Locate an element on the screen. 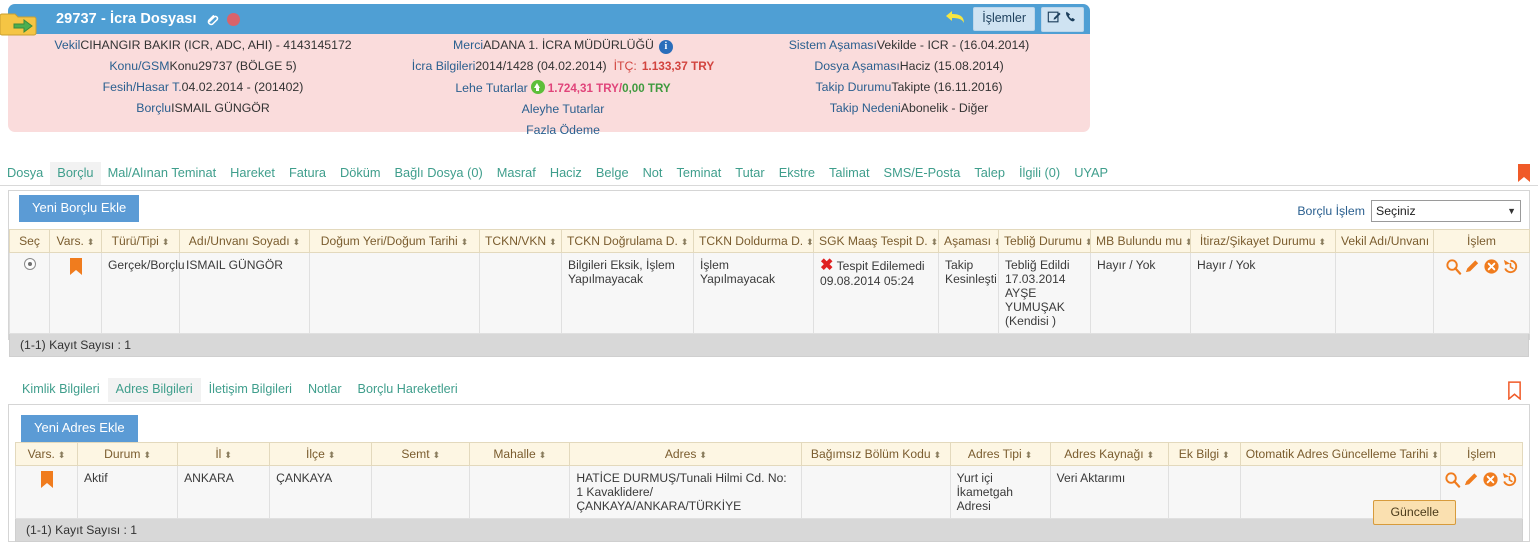 The image size is (1538, 550). tab-masraf: Masraf is located at coordinates (516, 173).